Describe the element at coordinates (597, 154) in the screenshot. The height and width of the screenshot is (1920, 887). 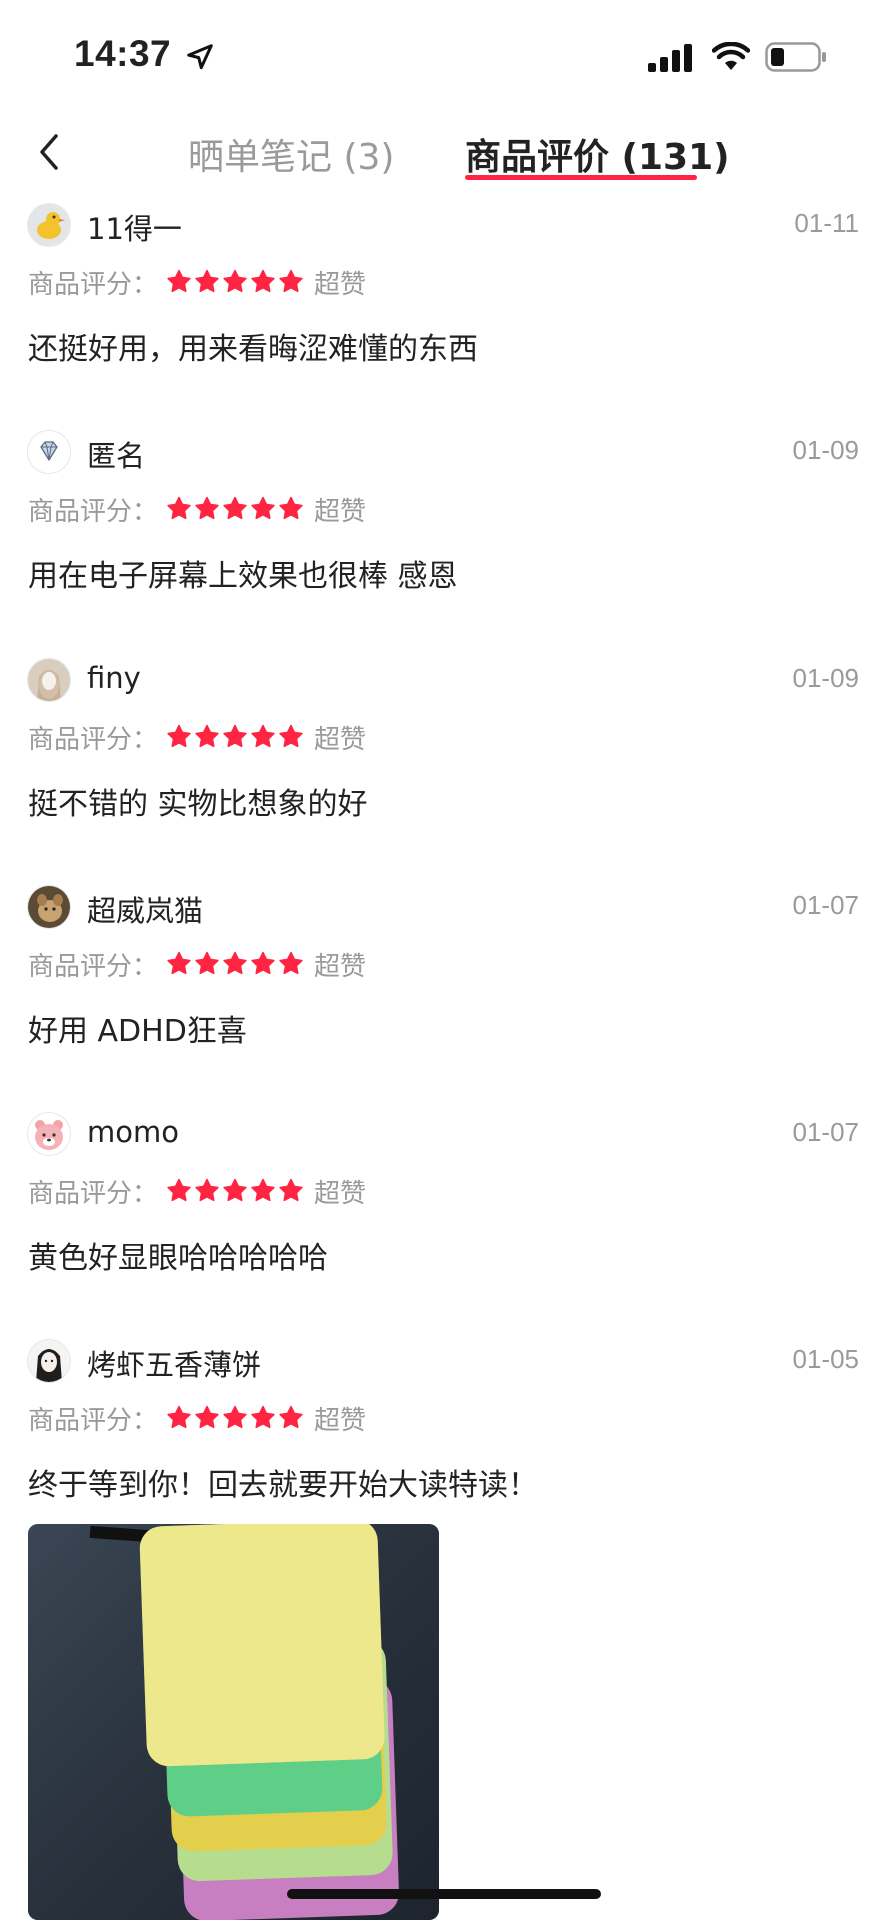
I see `tab-product-reviews: 商品评价 (131)` at that location.